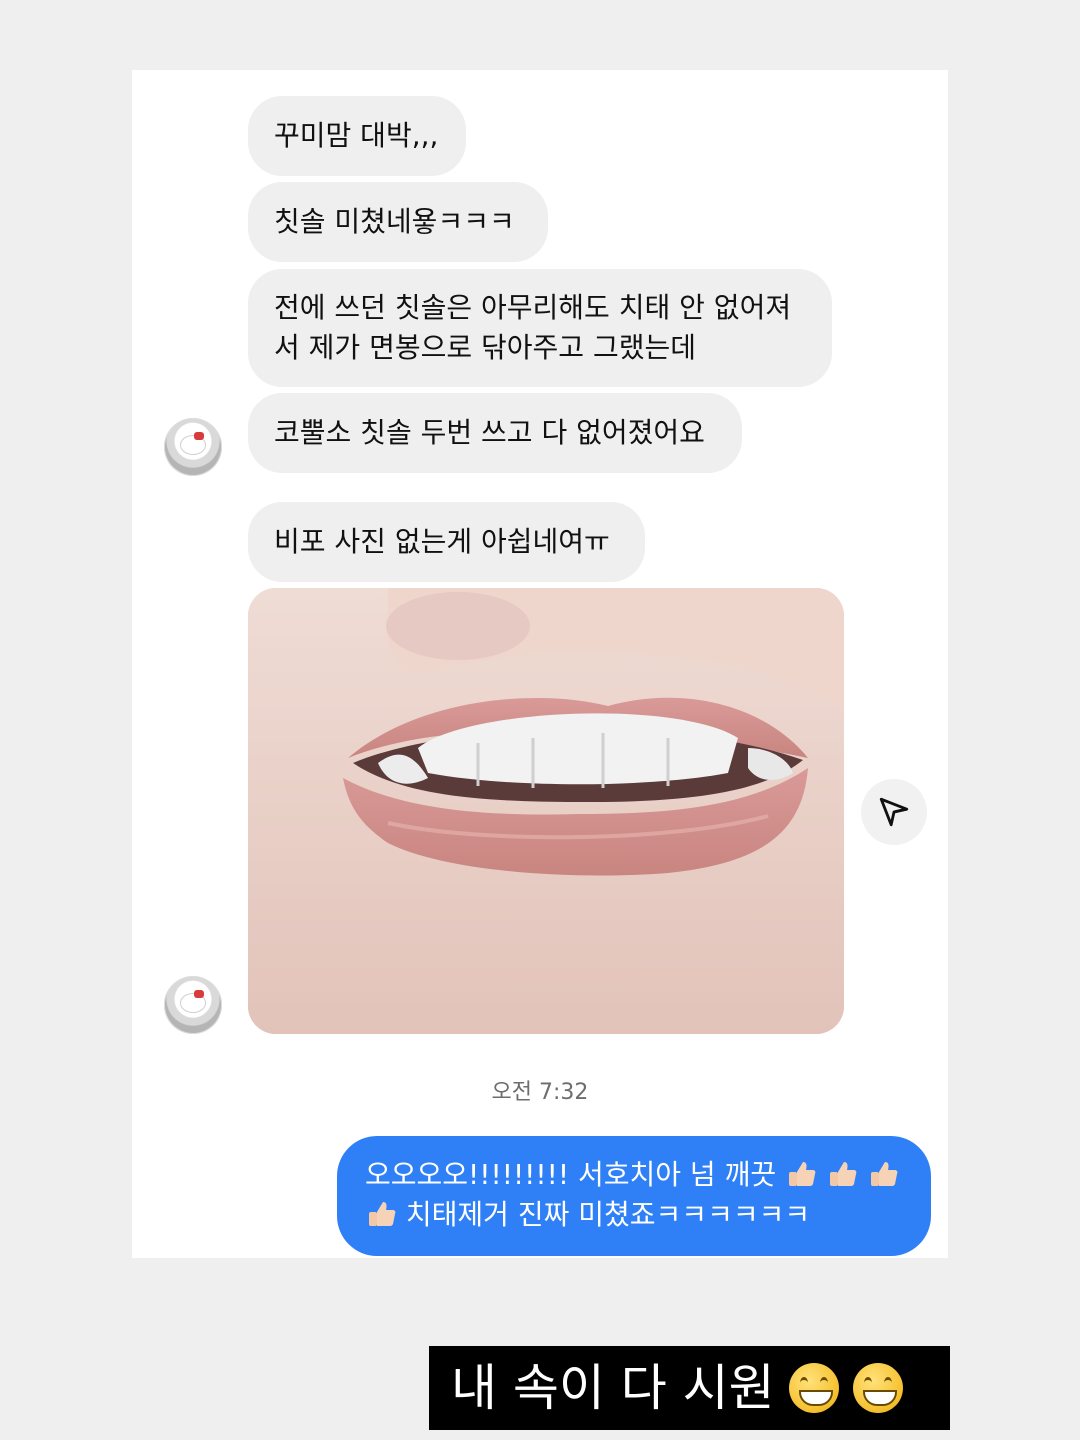  Describe the element at coordinates (613, 1388) in the screenshot. I see `caption-text: 내 속이 다 시원` at that location.